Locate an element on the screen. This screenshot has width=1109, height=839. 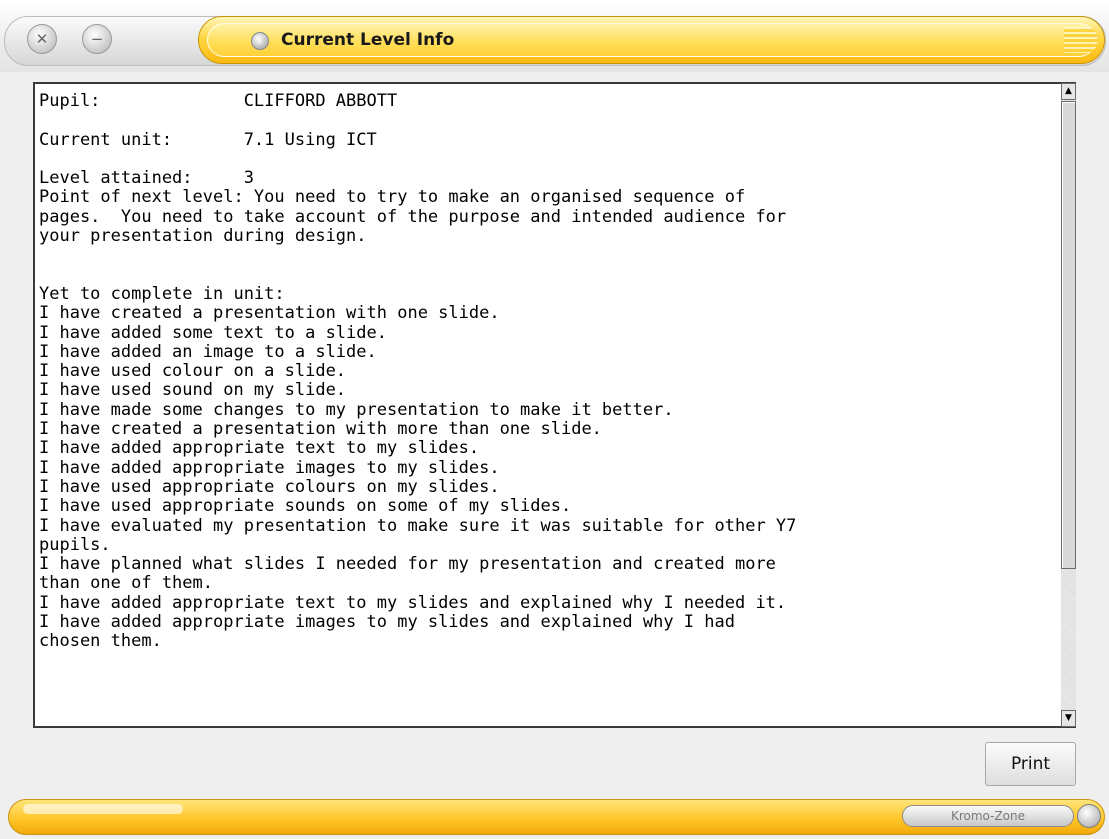
scroll-down-button: ▼ is located at coordinates (1068, 718).